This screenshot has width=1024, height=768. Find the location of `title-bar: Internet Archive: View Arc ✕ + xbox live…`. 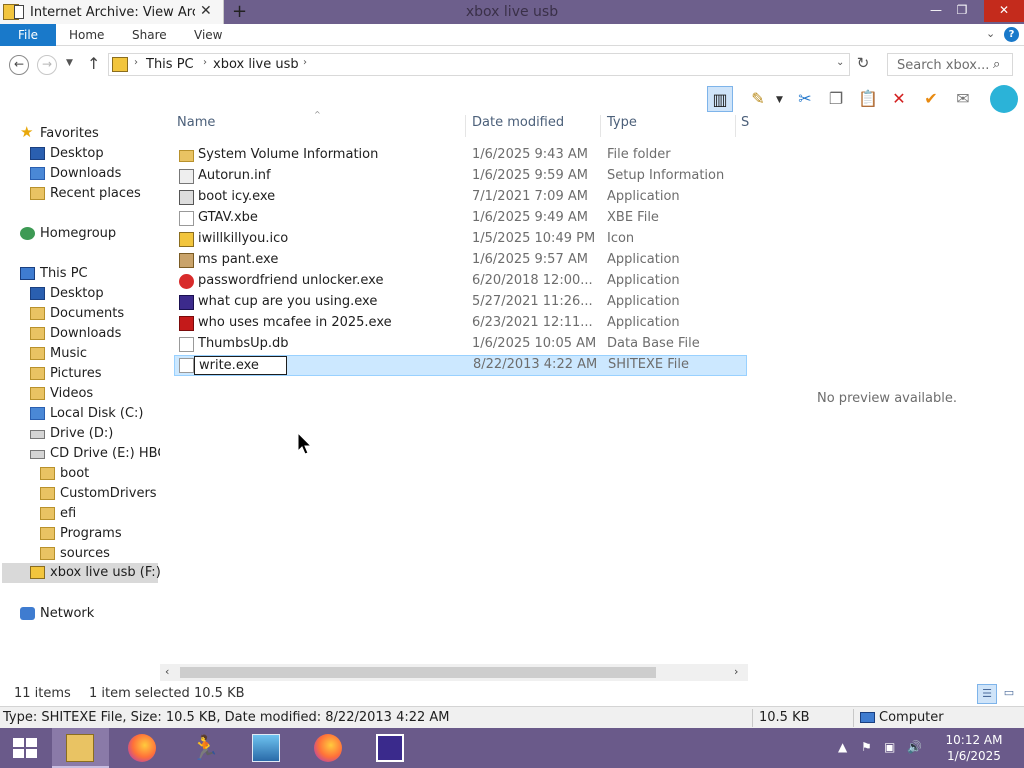

title-bar: Internet Archive: View Arc ✕ + xbox live… is located at coordinates (512, 12).